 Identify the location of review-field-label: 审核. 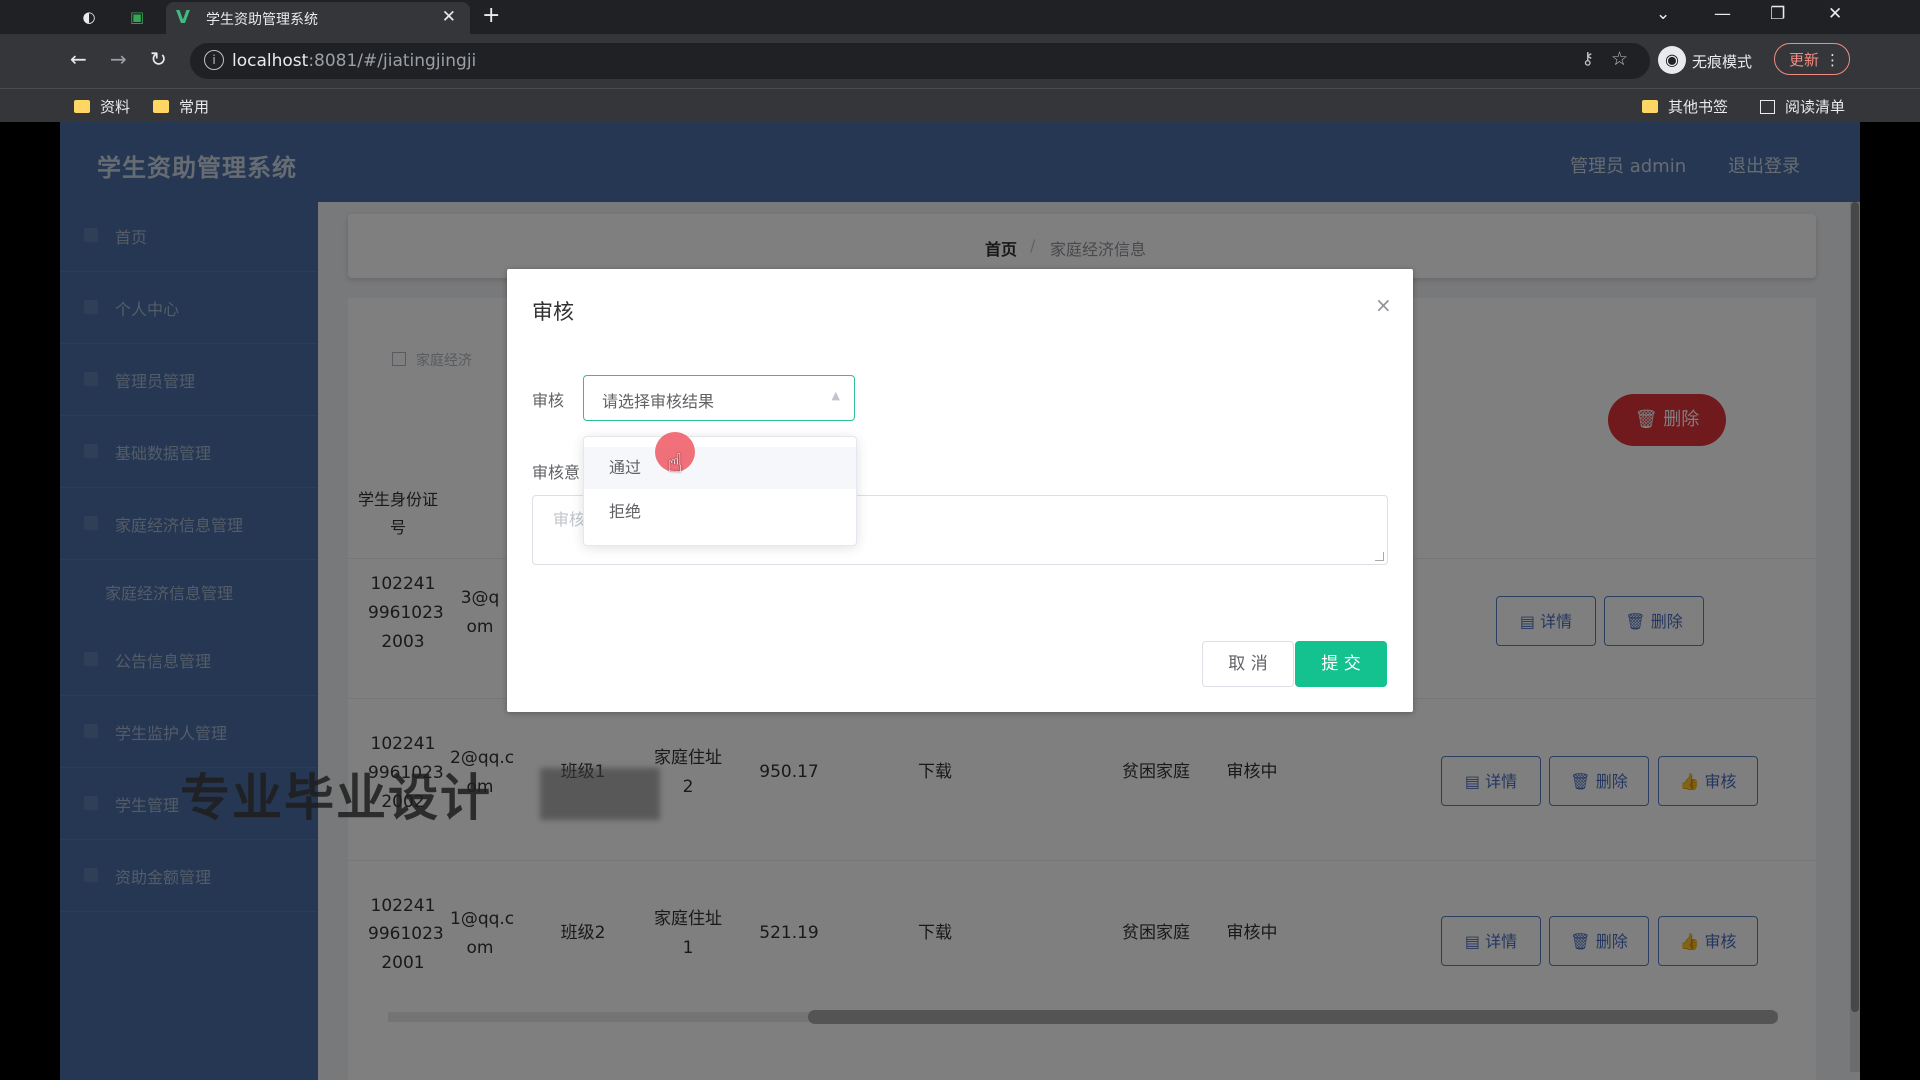
(548, 400).